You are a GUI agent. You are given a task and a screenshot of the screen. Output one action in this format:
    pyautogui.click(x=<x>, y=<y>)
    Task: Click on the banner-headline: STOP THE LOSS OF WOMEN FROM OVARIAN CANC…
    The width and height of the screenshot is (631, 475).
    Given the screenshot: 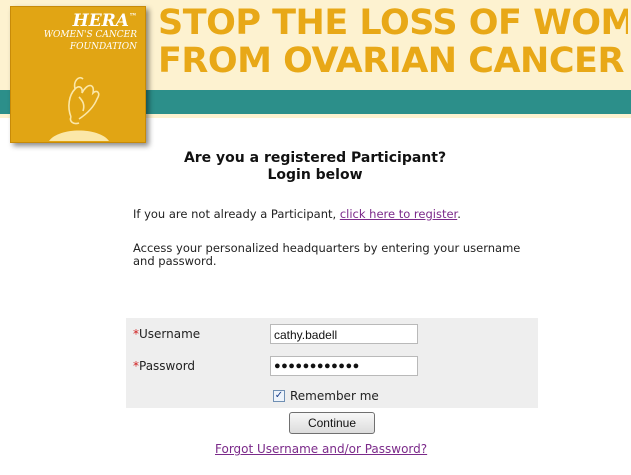 What is the action you would take?
    pyautogui.click(x=393, y=42)
    